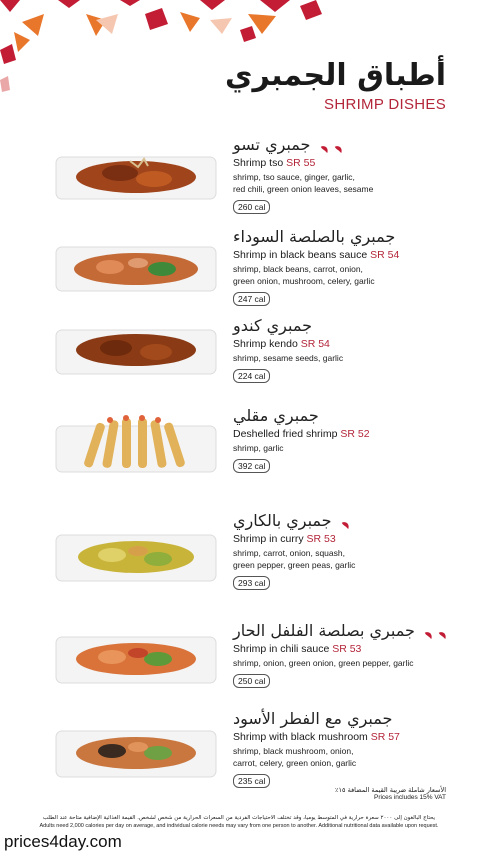 The height and width of the screenshot is (853, 480). What do you see at coordinates (301, 163) in the screenshot?
I see `item-price: SR 55` at bounding box center [301, 163].